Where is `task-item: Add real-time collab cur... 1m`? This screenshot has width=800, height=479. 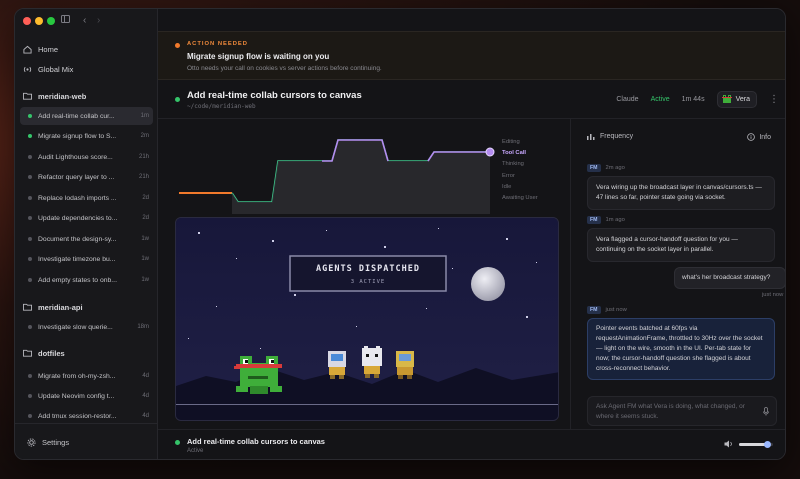 task-item: Add real-time collab cur... 1m is located at coordinates (86, 116).